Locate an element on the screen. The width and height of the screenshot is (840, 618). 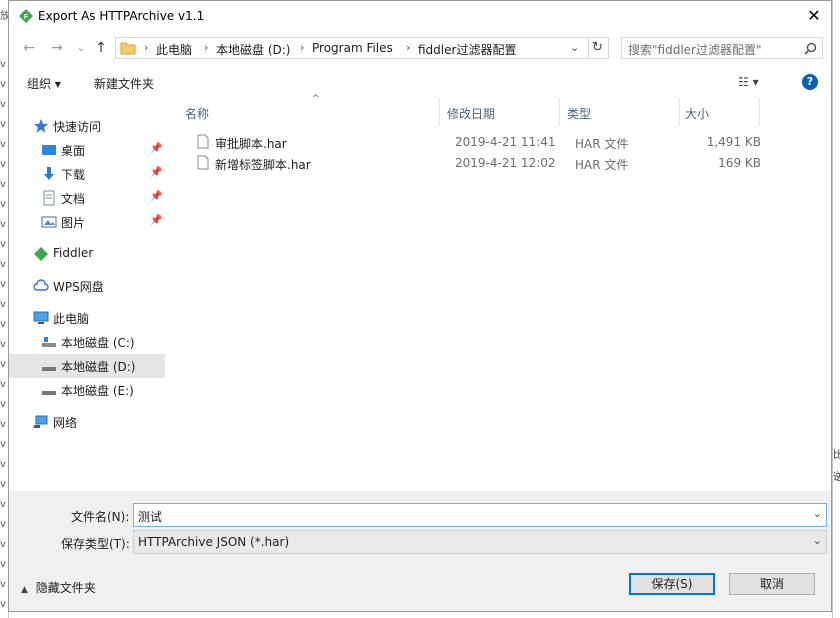
sidebar-item-label: WPS网盘 is located at coordinates (78, 287).